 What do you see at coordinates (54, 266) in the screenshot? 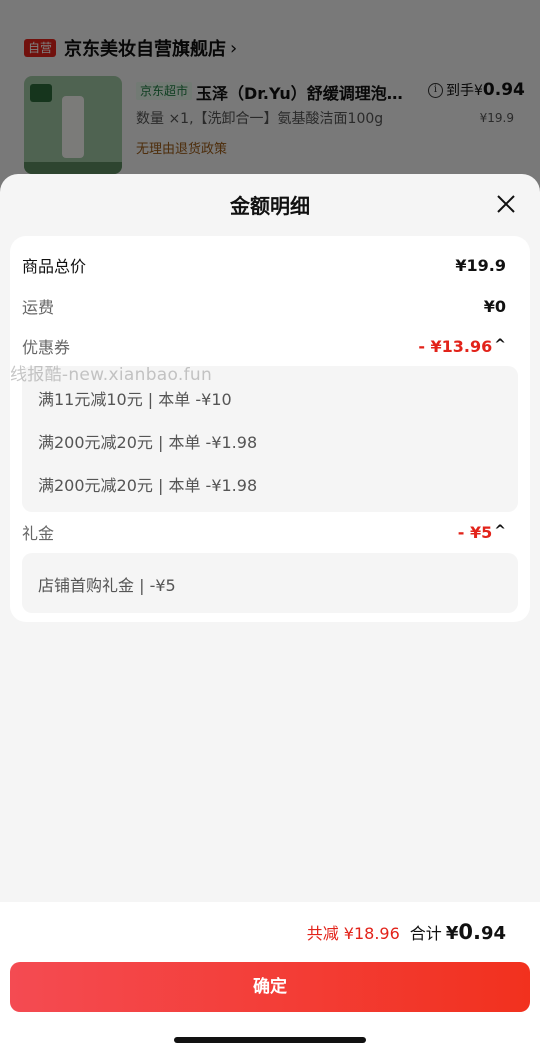
I see `total-price-label: 商品总价` at bounding box center [54, 266].